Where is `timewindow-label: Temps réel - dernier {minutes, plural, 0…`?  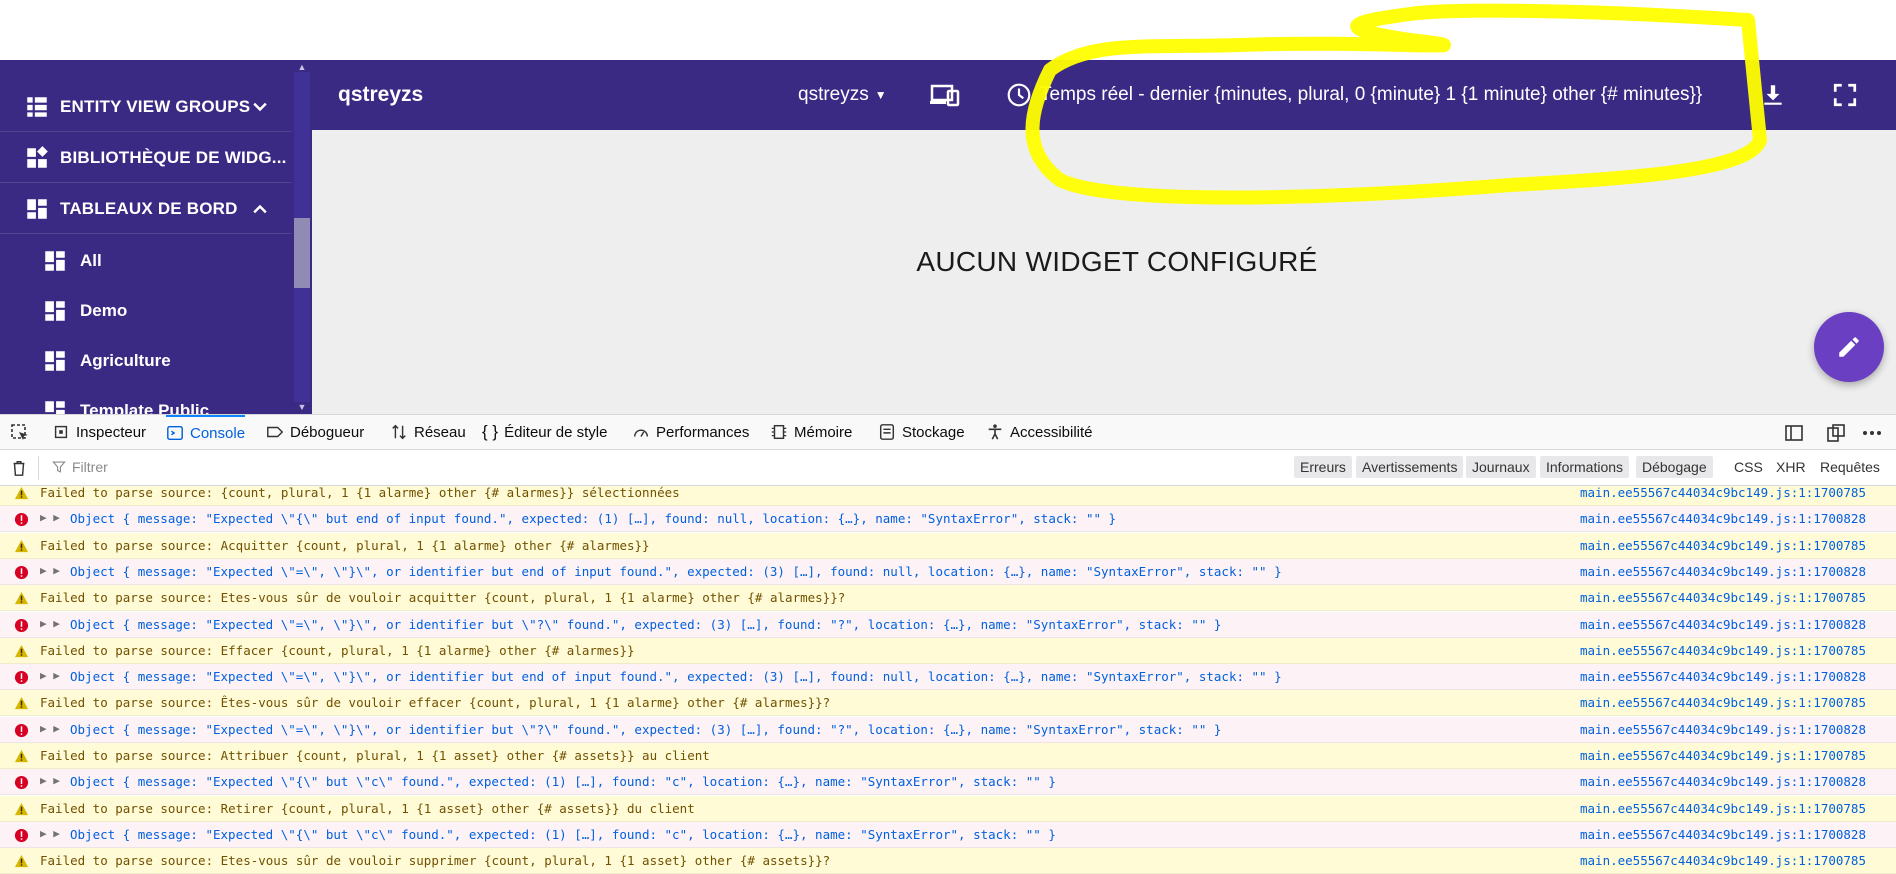
timewindow-label: Temps réel - dernier {minutes, plural, 0… is located at coordinates (1371, 94).